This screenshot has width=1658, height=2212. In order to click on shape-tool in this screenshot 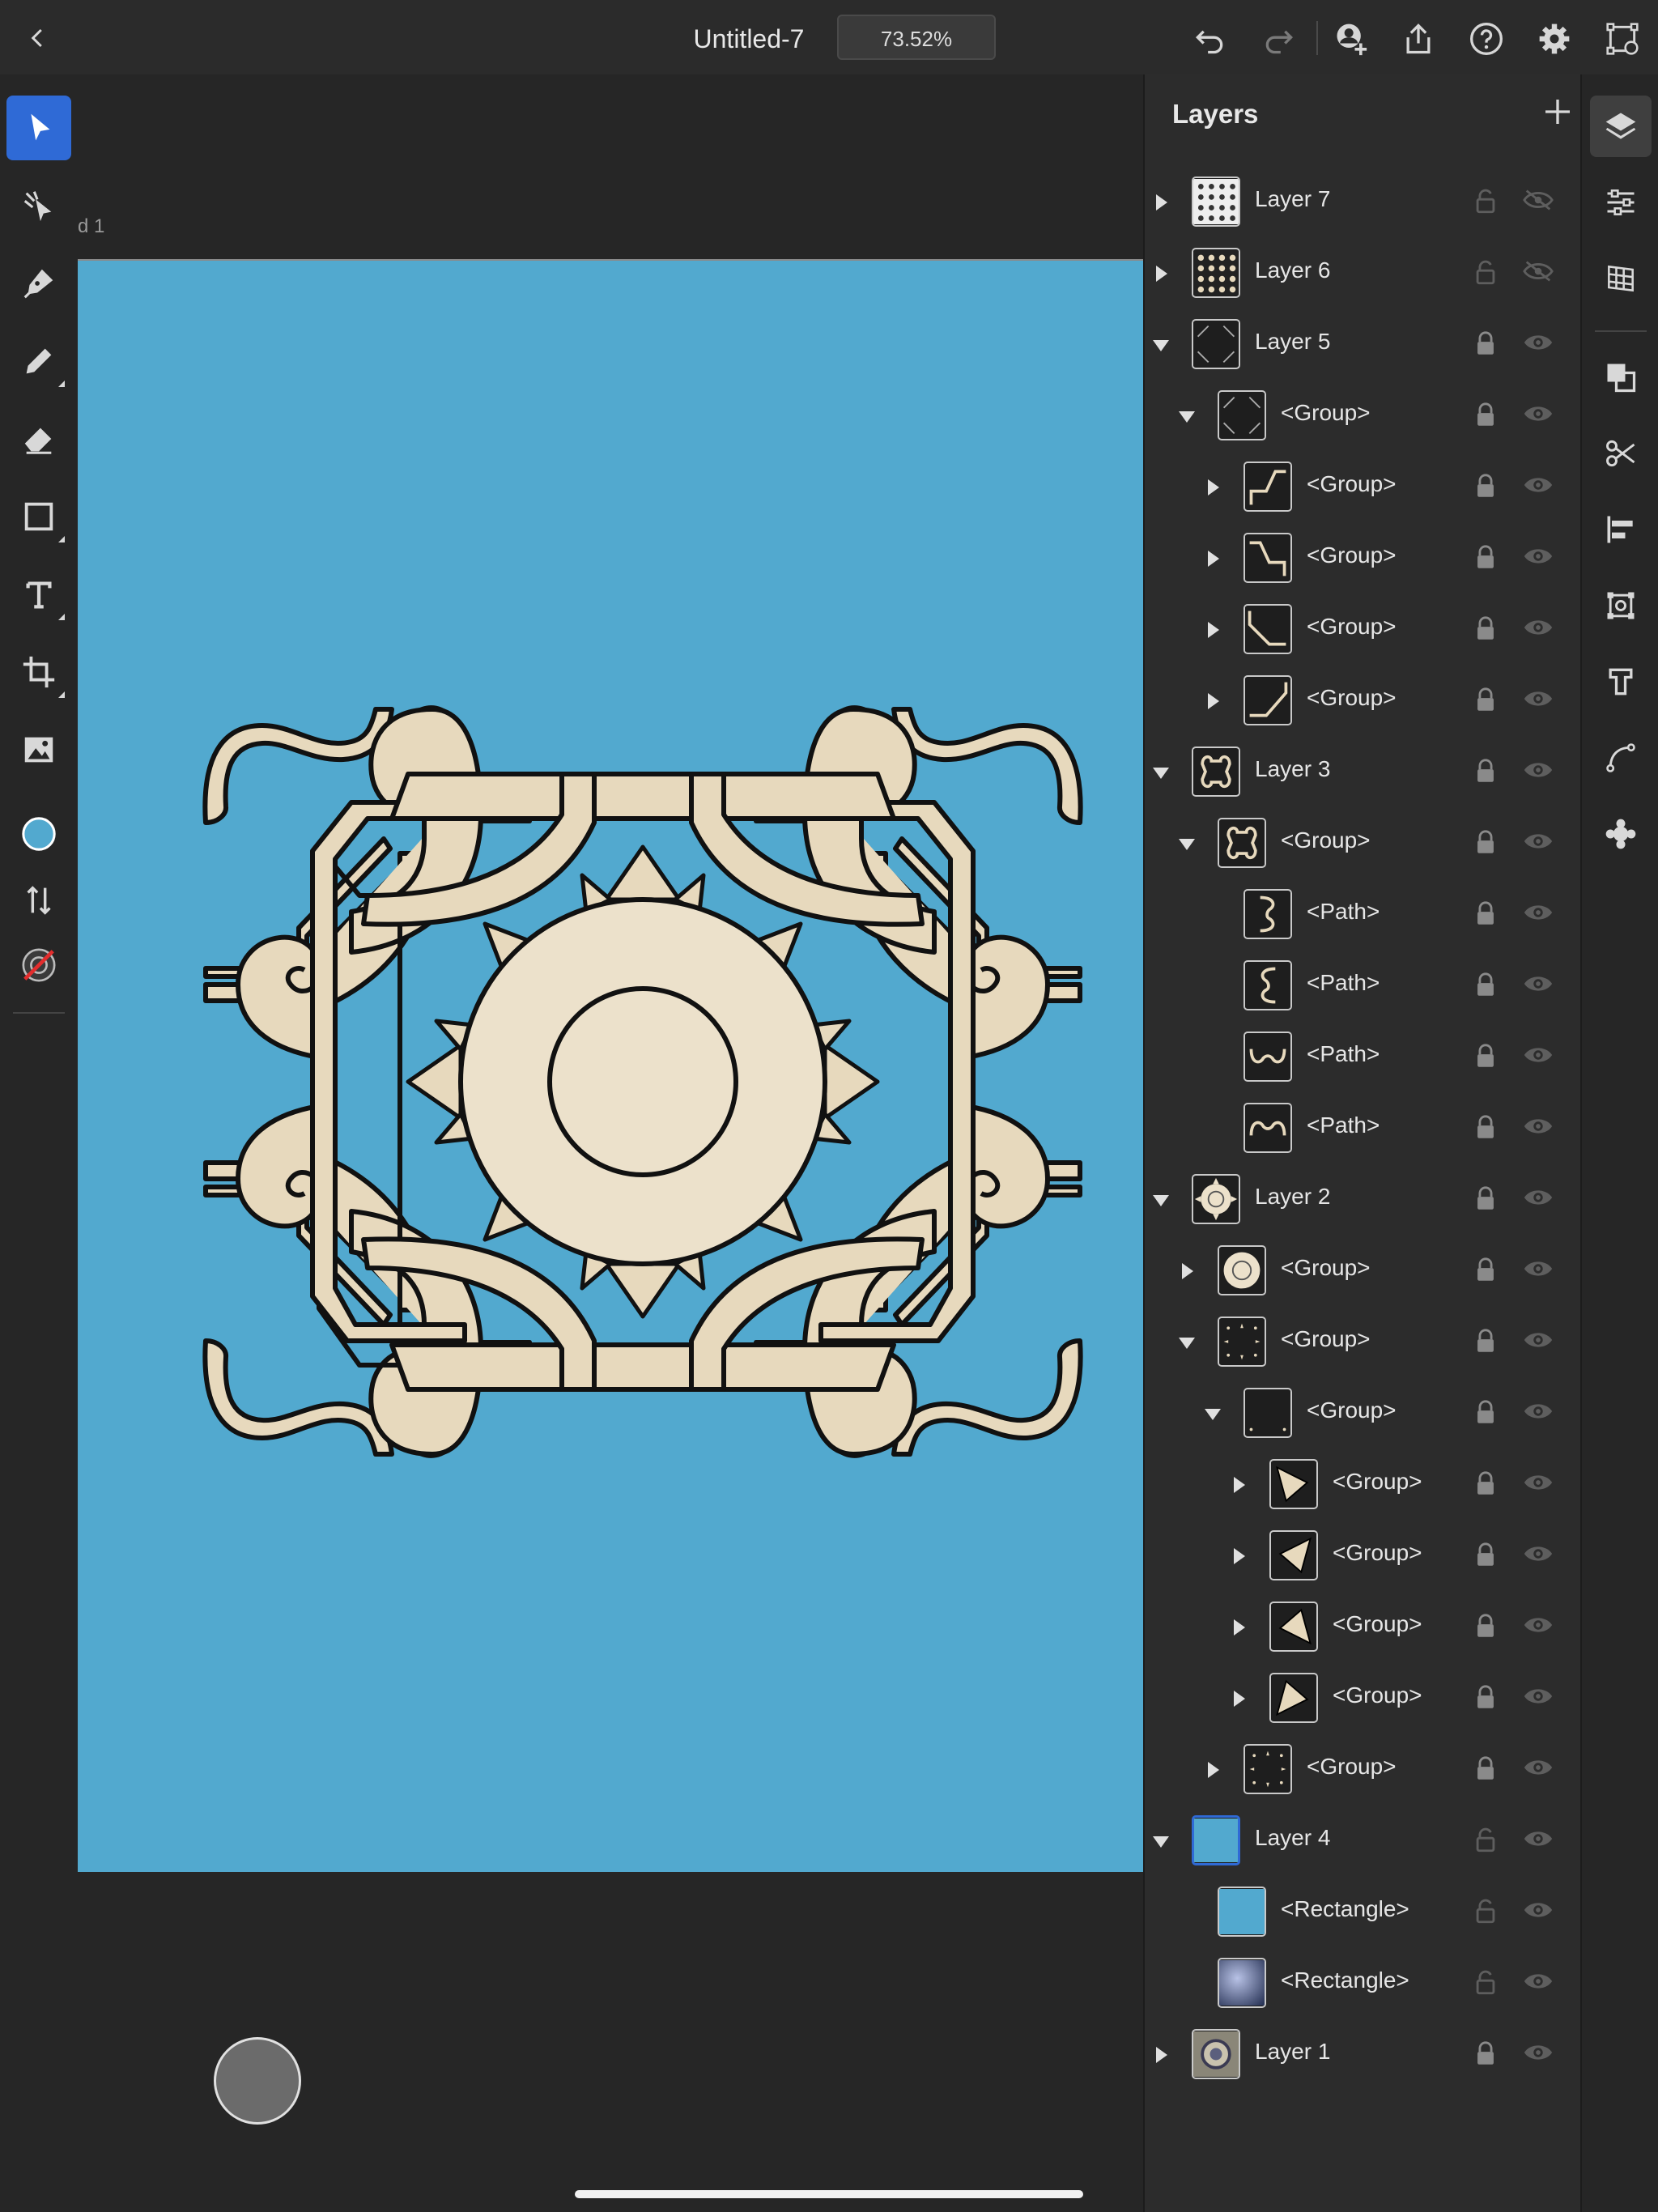, I will do `click(38, 517)`.